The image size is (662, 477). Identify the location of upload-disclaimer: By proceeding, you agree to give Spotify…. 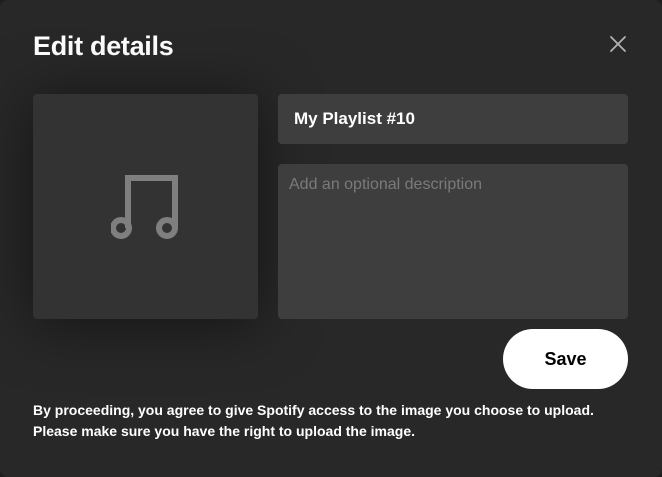
(333, 421).